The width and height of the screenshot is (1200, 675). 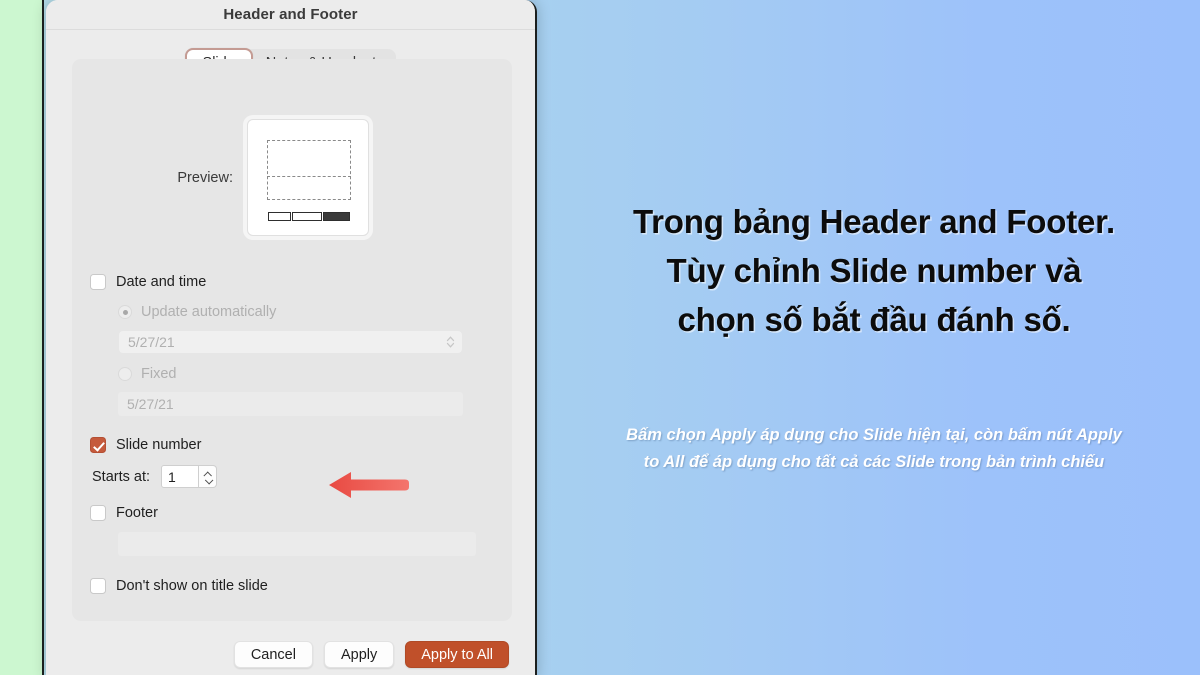 I want to click on starts-at-label: Starts at:, so click(x=121, y=476).